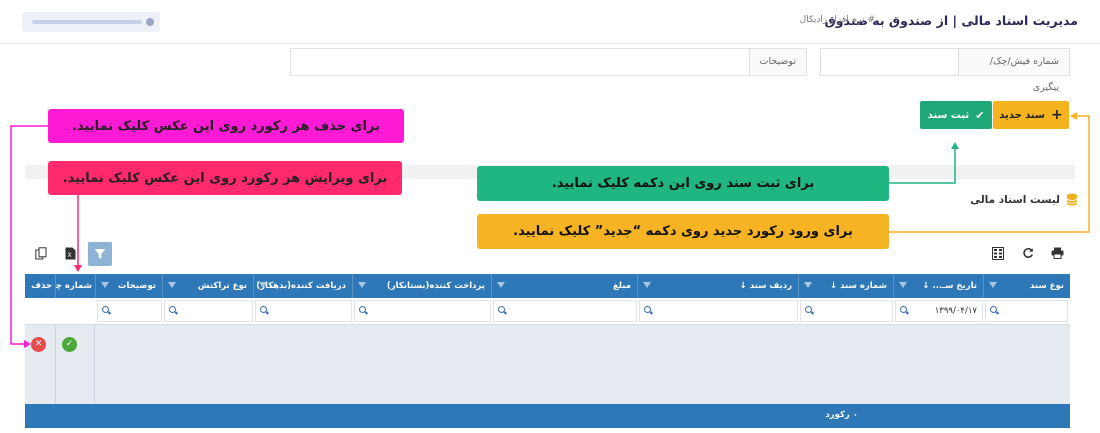  Describe the element at coordinates (683, 183) in the screenshot. I see `callout-save: برای ثبت سند روی این دکمه کلیک نمایید.` at that location.